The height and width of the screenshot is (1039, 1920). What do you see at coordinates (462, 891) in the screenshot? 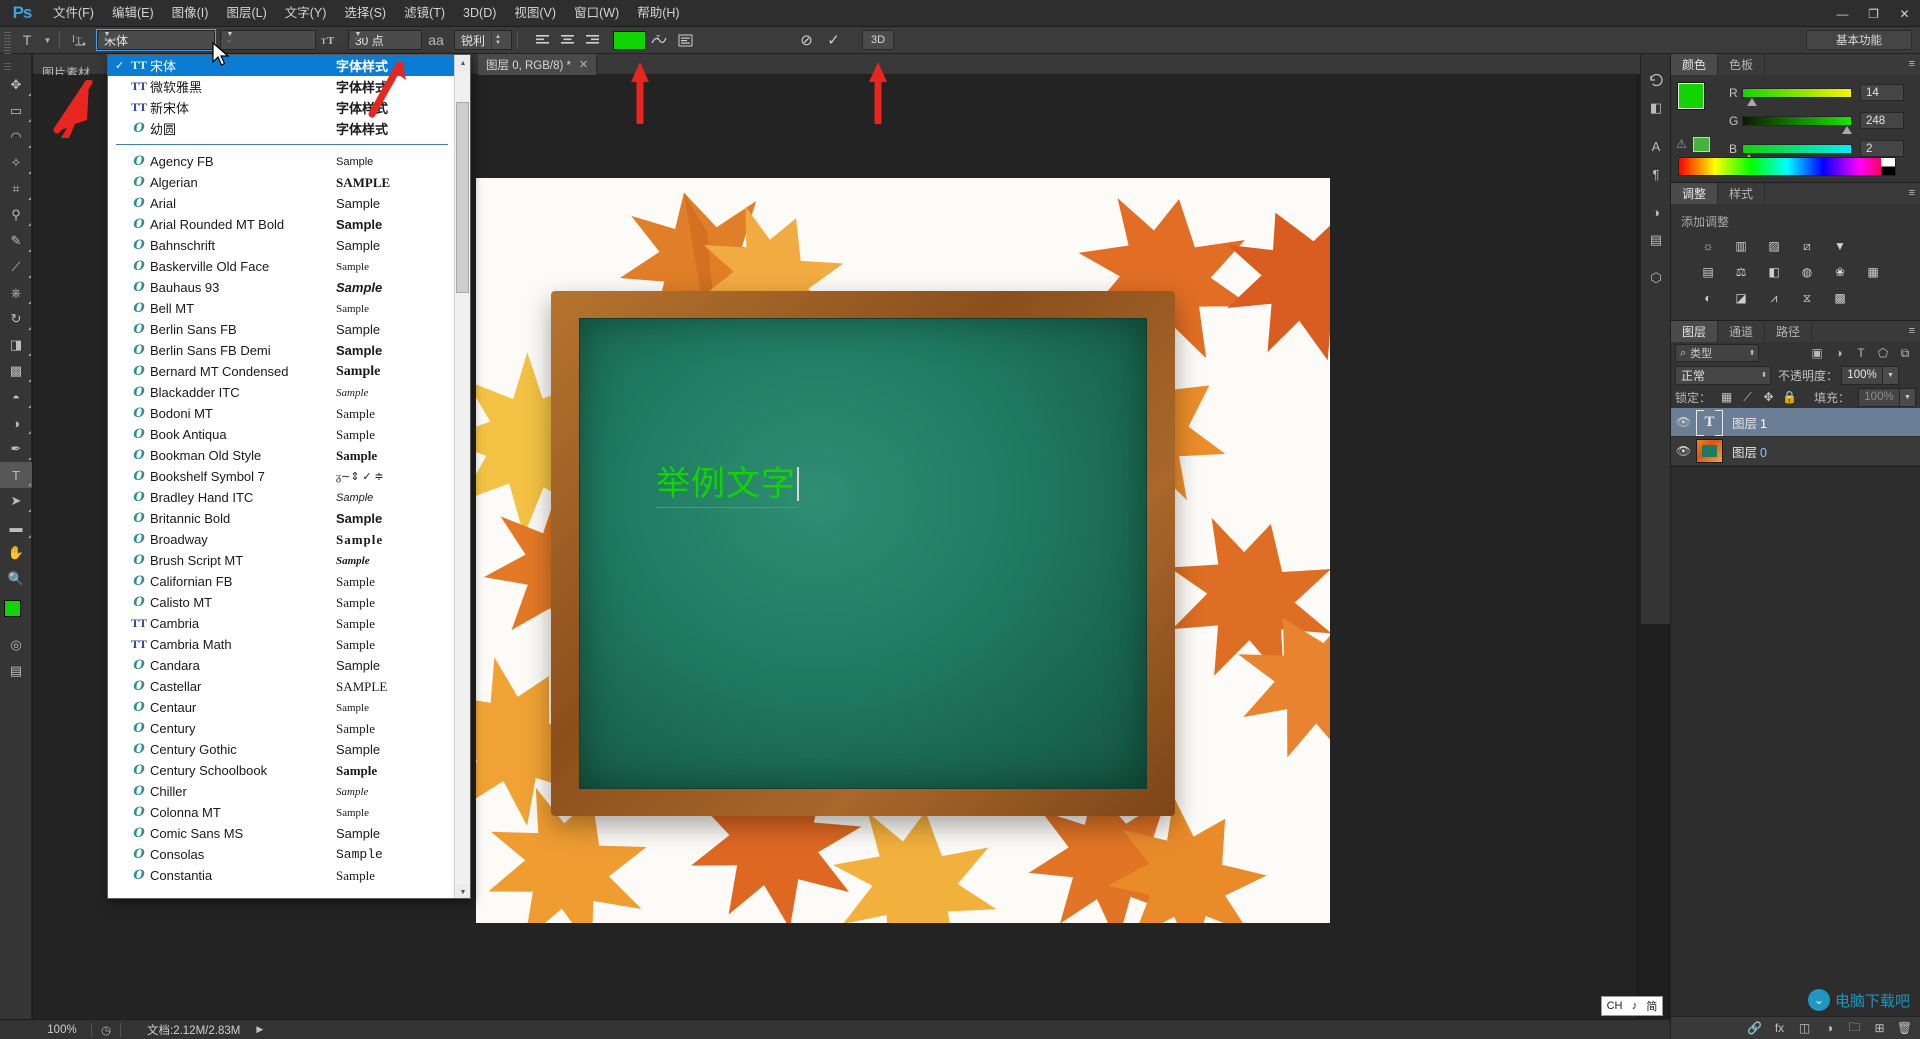
I see `scroll-down-icon: ▼` at bounding box center [462, 891].